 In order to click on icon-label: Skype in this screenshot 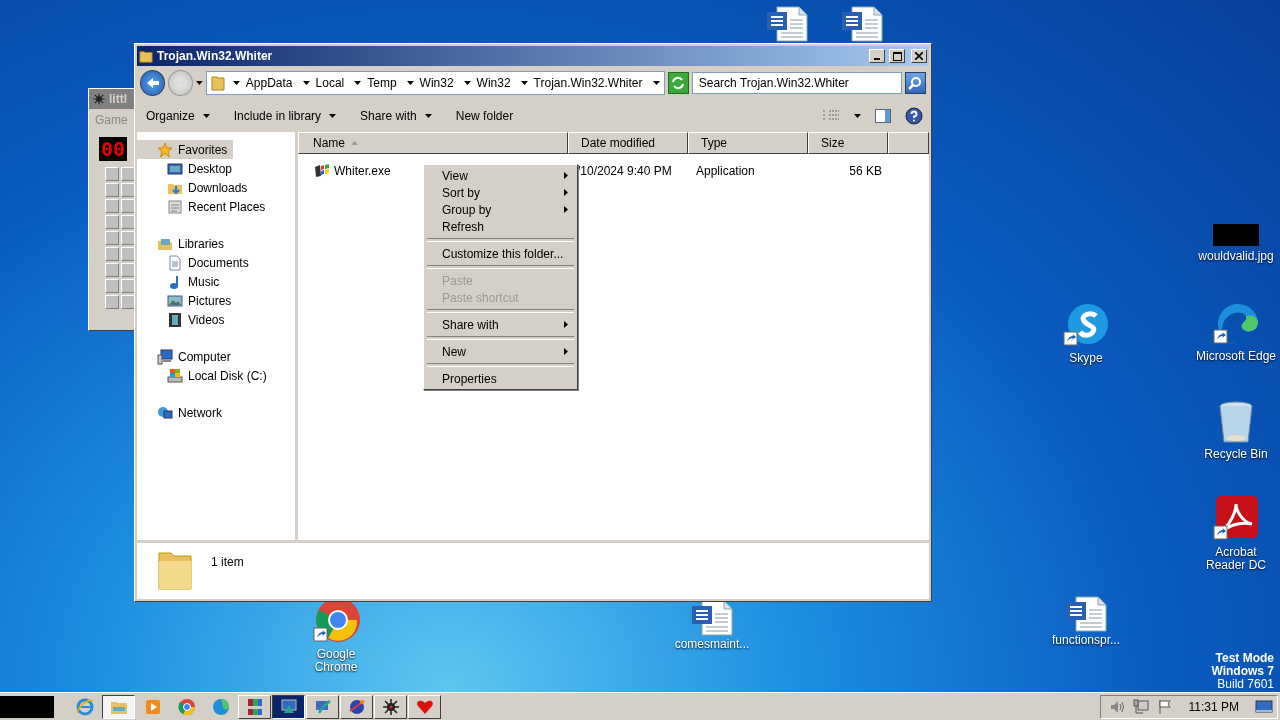, I will do `click(1086, 358)`.